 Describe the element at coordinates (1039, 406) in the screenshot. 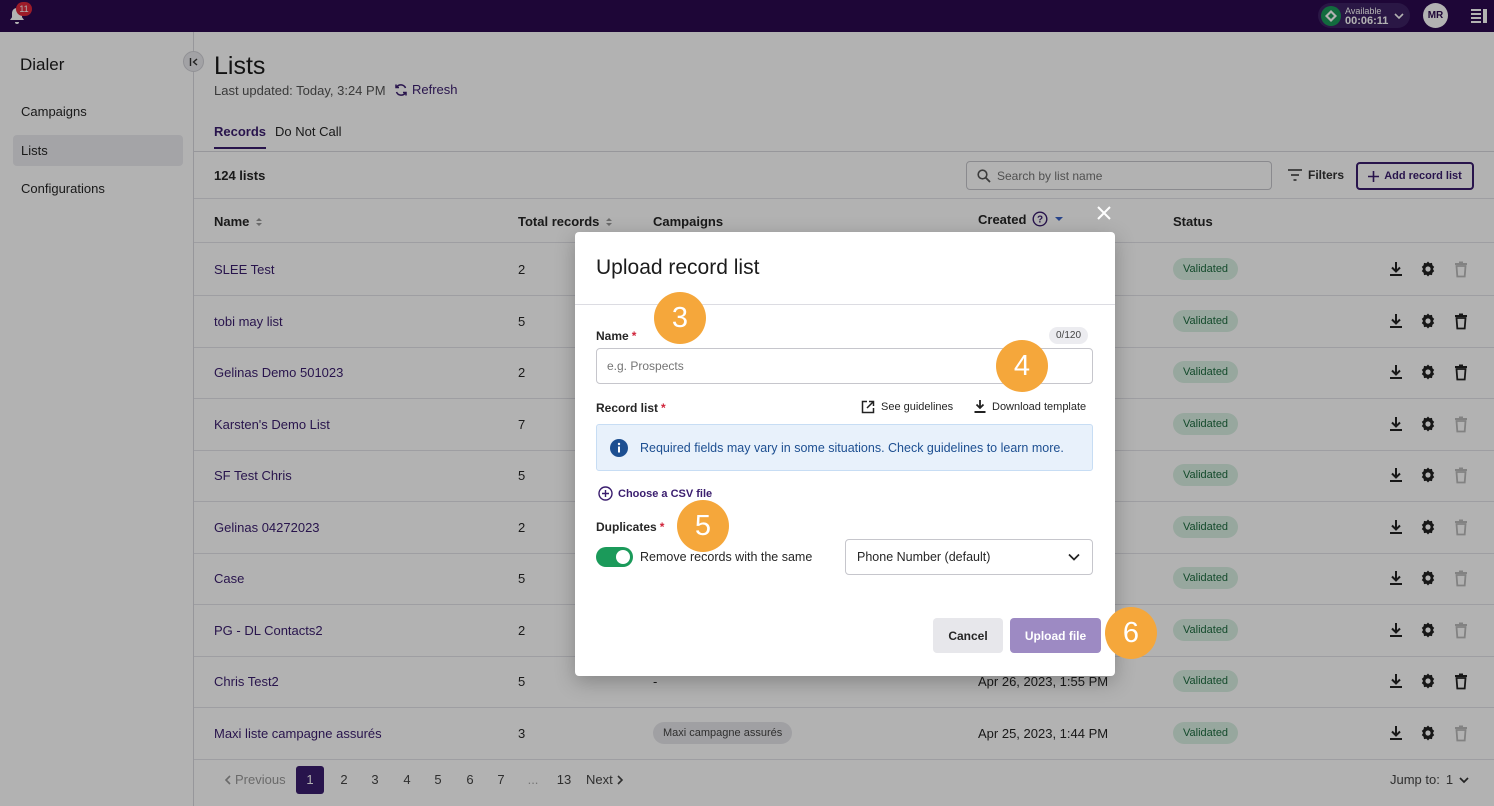

I see `download-template-label: Download template` at that location.